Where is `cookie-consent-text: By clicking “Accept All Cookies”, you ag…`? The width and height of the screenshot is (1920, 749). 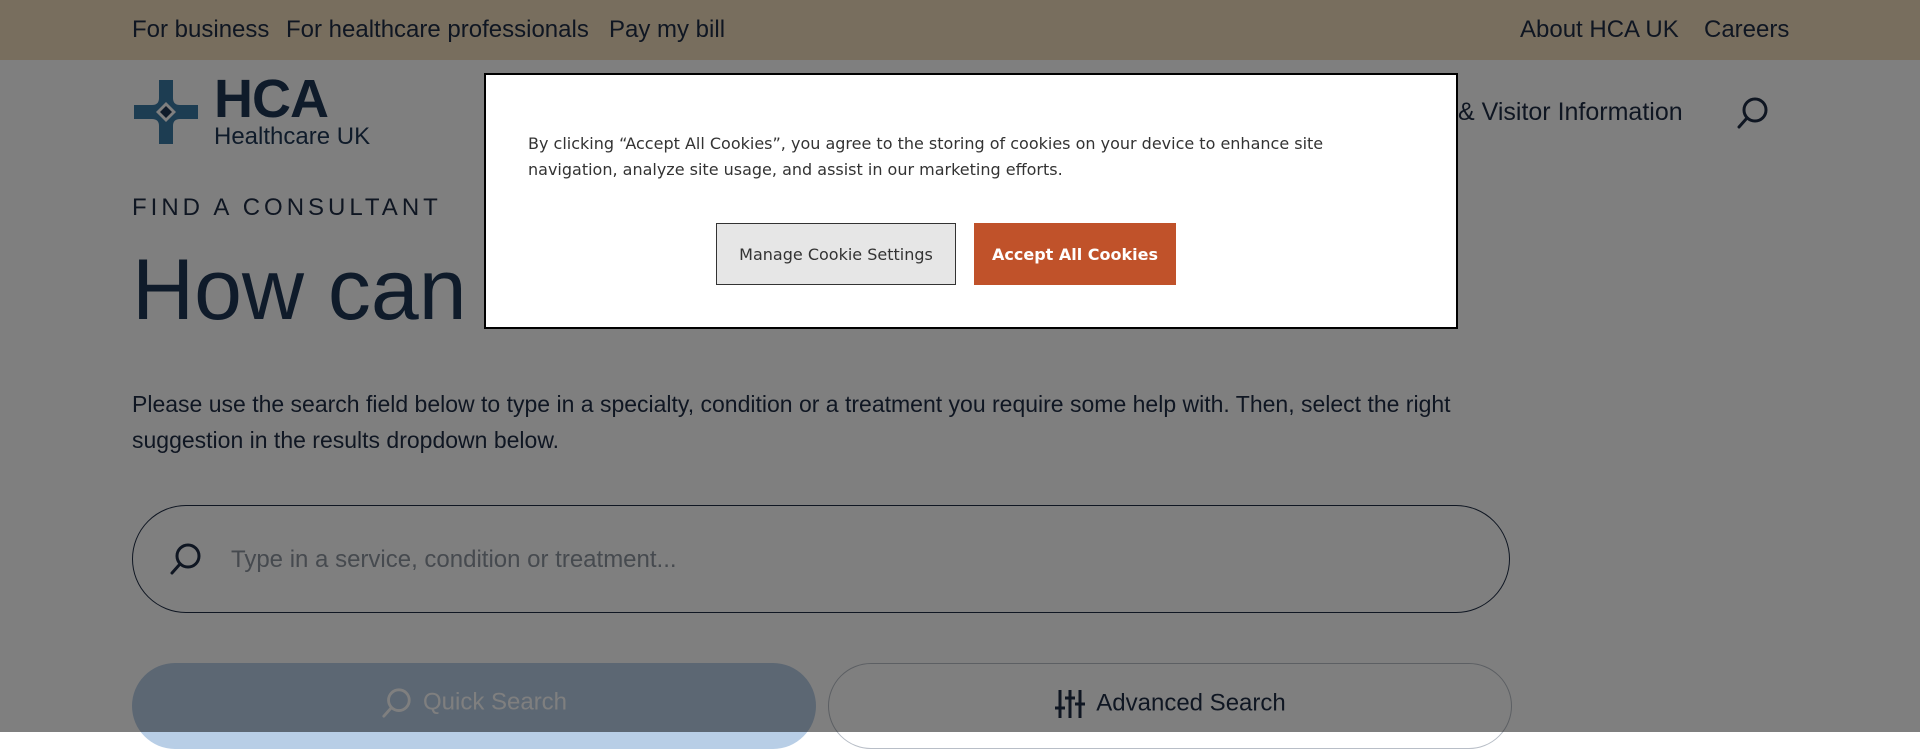 cookie-consent-text: By clicking “Accept All Cookies”, you ag… is located at coordinates (926, 156).